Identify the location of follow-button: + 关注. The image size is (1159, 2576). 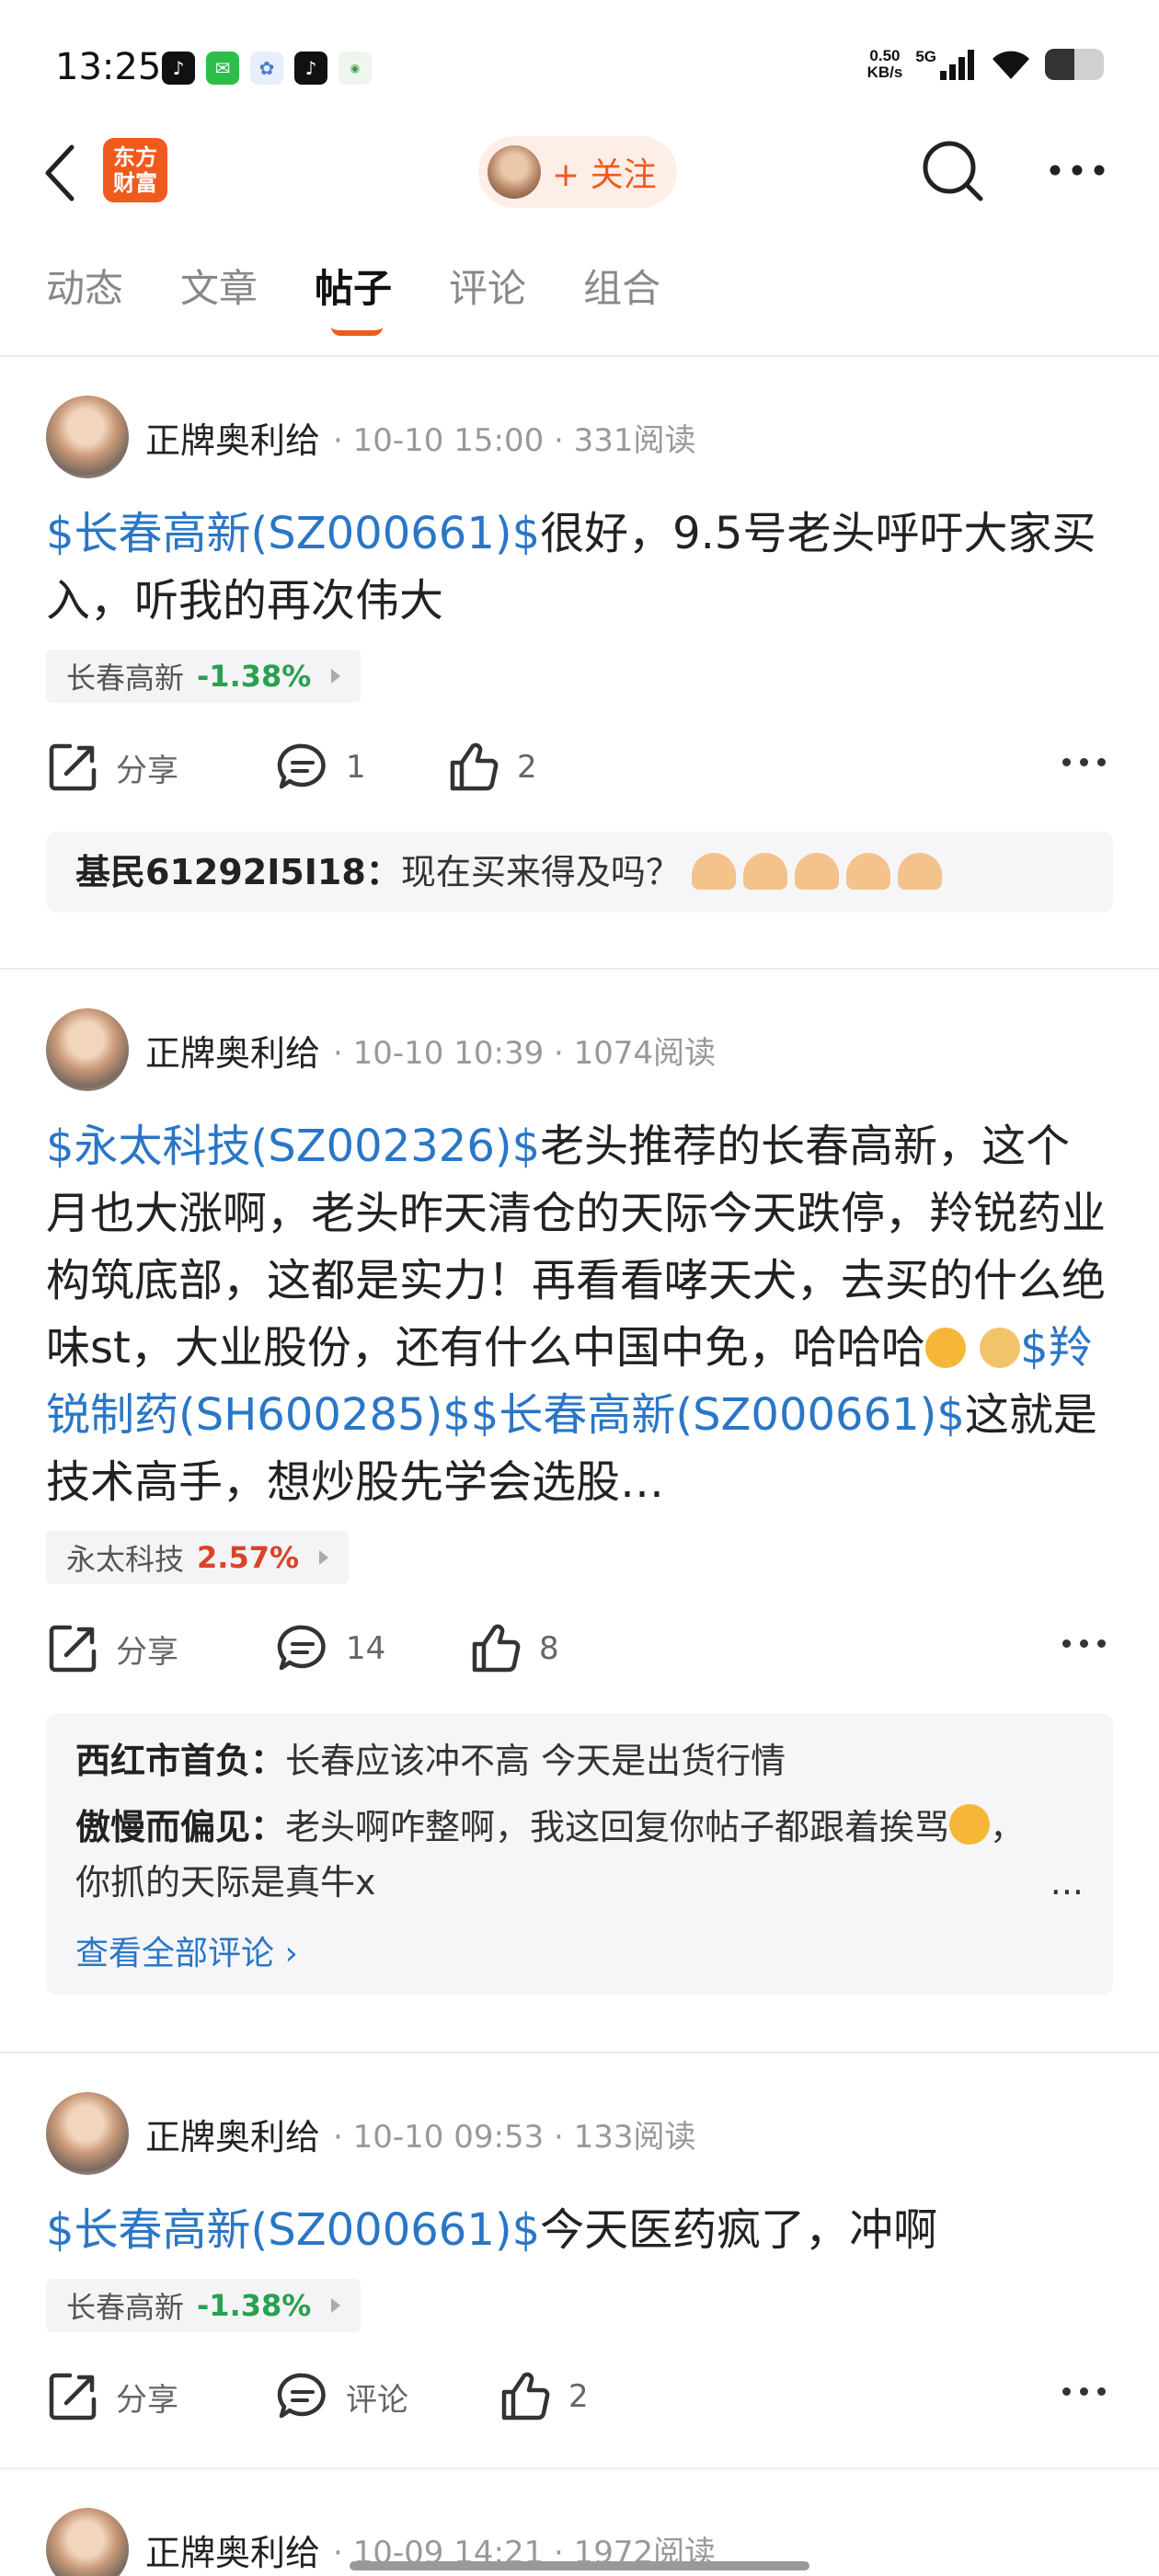
(577, 172).